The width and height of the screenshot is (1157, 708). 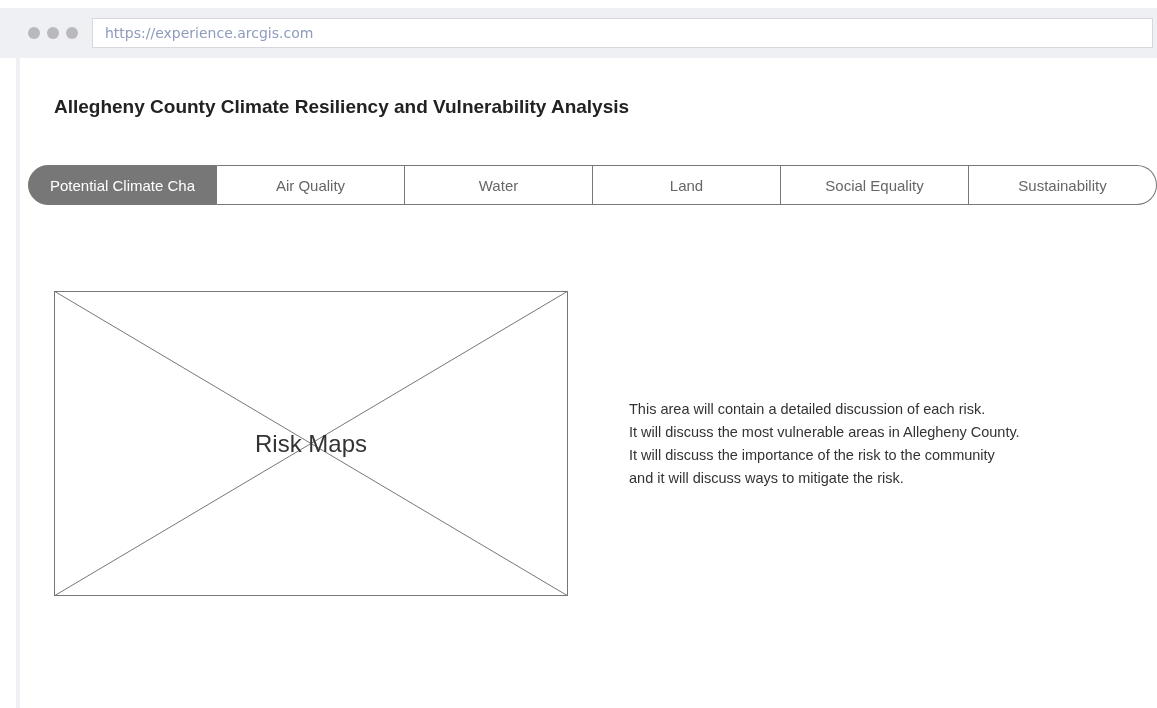 What do you see at coordinates (311, 185) in the screenshot?
I see `tab: Air Quality` at bounding box center [311, 185].